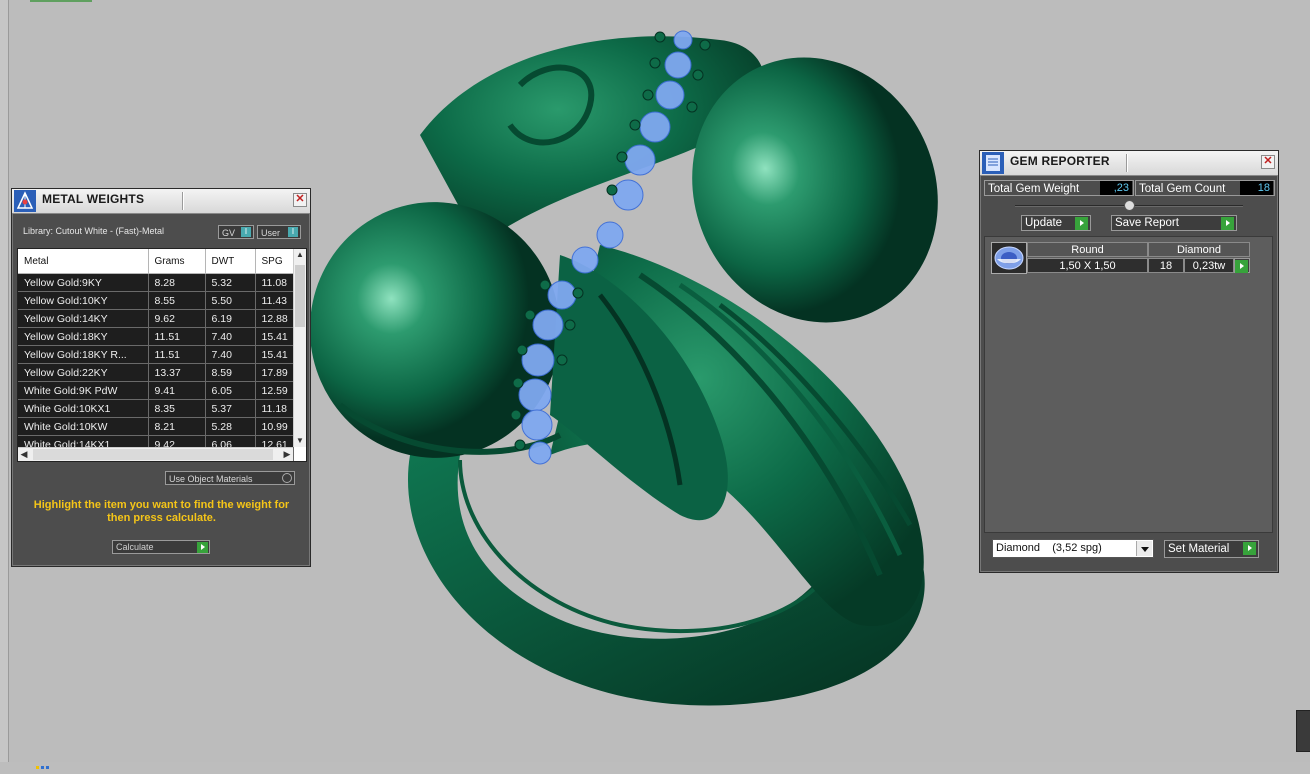 The height and width of the screenshot is (774, 1310). I want to click on table-row: Yellow Gold:18KY 11.51 7.40 15.41, so click(156, 336).